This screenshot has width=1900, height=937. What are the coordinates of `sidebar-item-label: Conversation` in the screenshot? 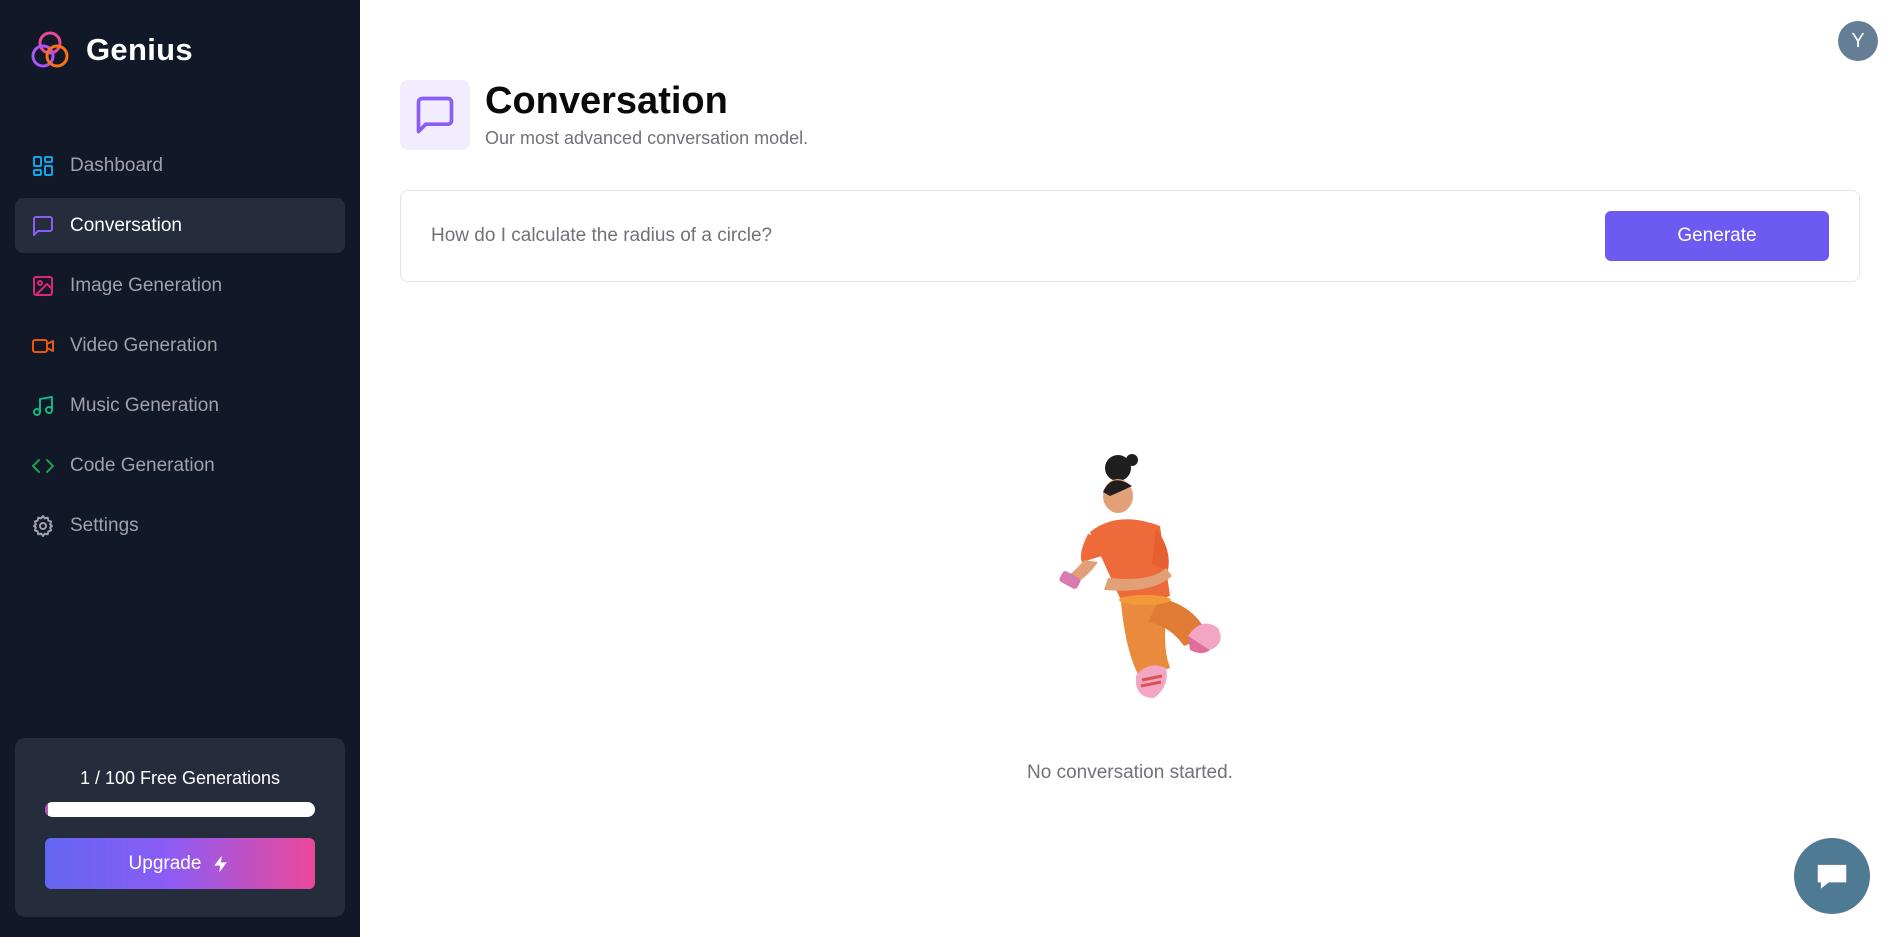 It's located at (126, 225).